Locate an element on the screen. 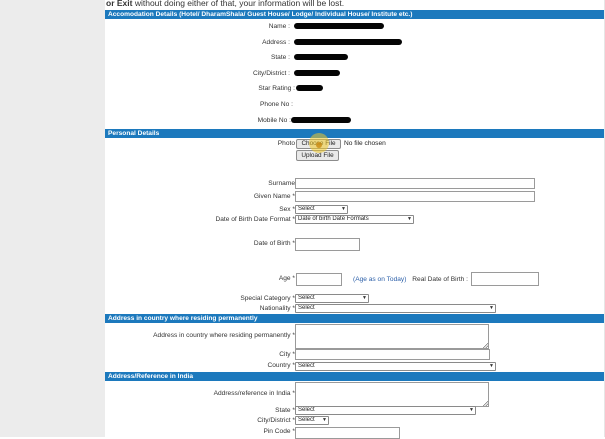 The image size is (605, 439). state-redacted is located at coordinates (321, 57).